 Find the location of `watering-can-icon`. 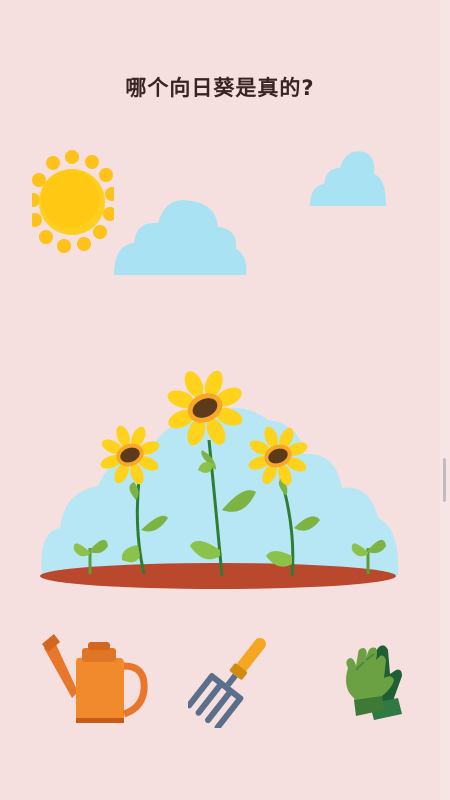

watering-can-icon is located at coordinates (95, 679).